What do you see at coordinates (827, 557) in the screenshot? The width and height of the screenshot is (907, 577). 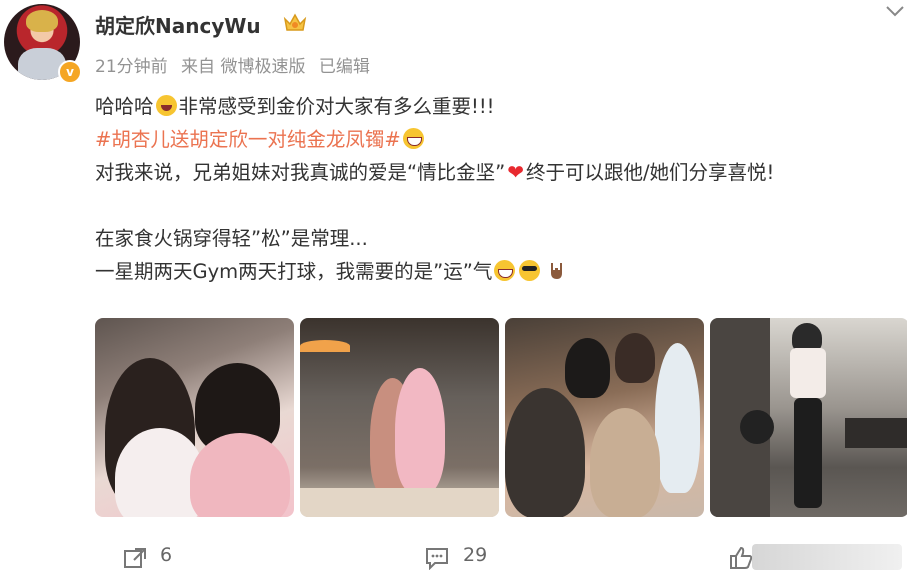 I see `like-count-obscured` at bounding box center [827, 557].